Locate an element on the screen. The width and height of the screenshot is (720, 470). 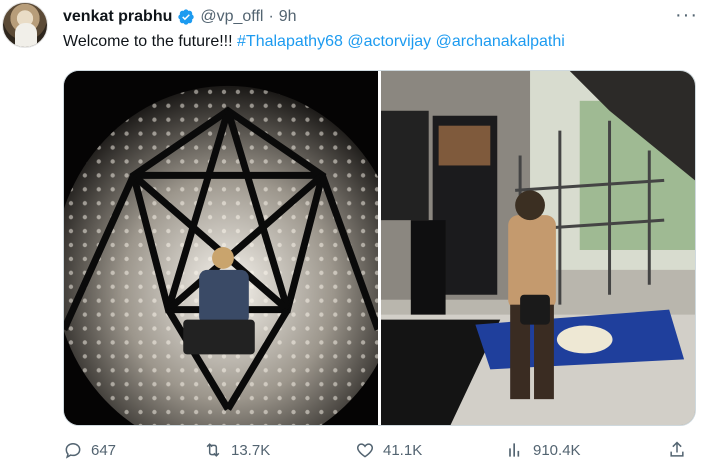
action-bar: 647 13.7K 41.1K 910.4K is located at coordinates (379, 454).